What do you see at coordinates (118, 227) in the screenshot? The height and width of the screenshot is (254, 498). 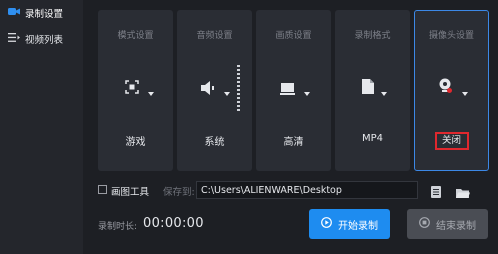 I see `duration-label: 录制时长:` at bounding box center [118, 227].